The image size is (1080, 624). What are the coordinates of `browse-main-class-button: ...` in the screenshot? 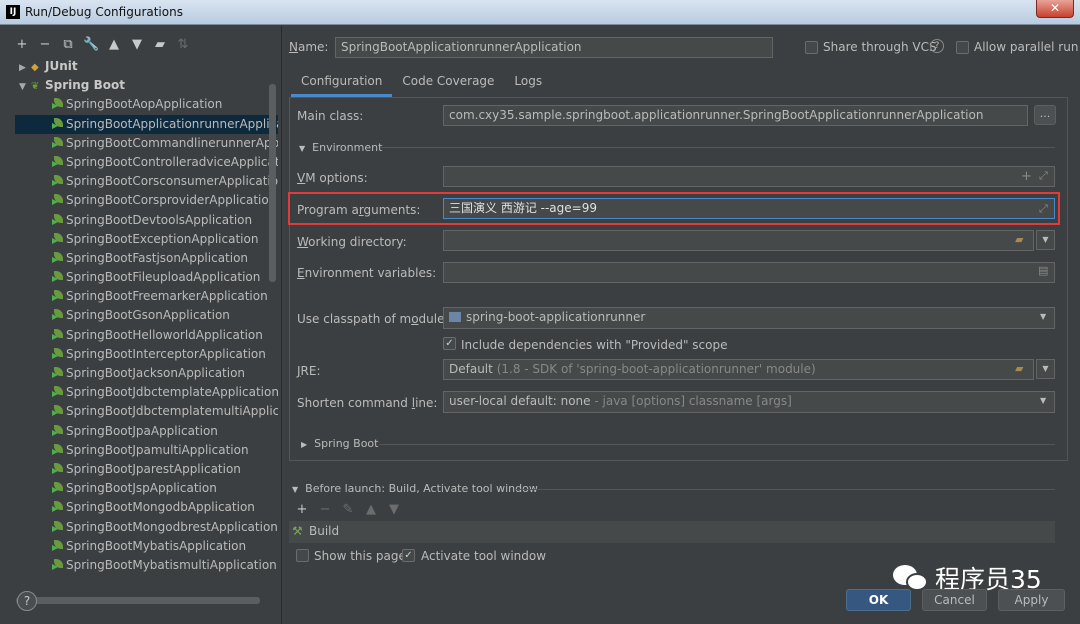 It's located at (1045, 115).